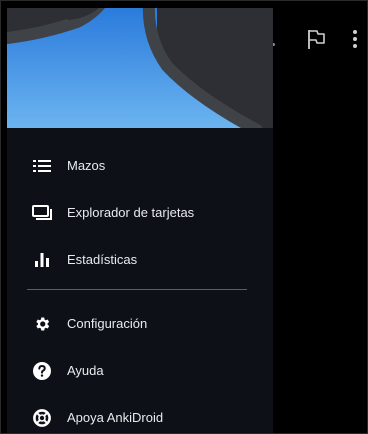 The width and height of the screenshot is (368, 434). Describe the element at coordinates (332, 39) in the screenshot. I see `toolbar-actions` at that location.